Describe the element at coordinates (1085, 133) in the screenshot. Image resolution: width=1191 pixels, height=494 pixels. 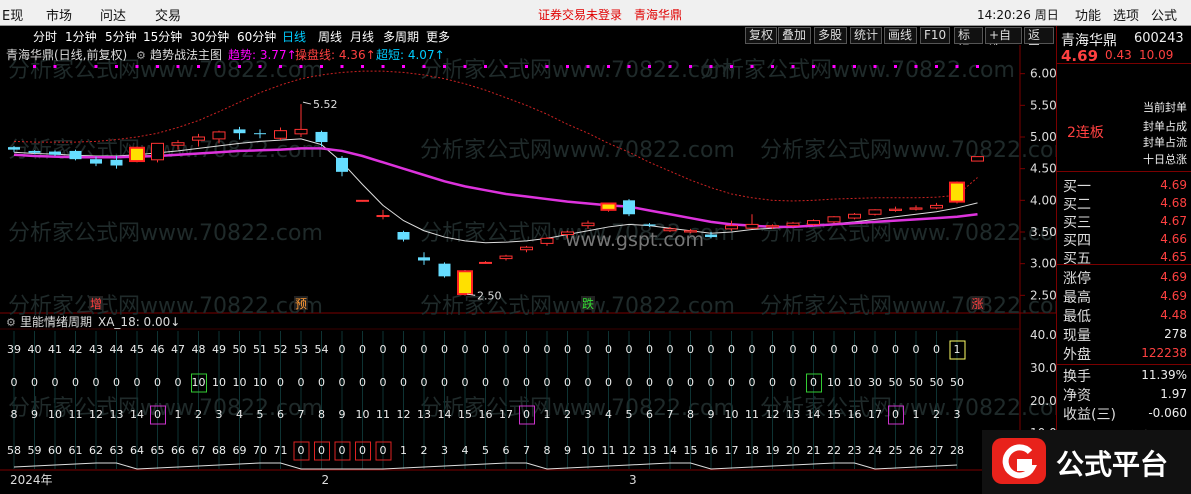
I see `limit-up-streak: 2连板` at that location.